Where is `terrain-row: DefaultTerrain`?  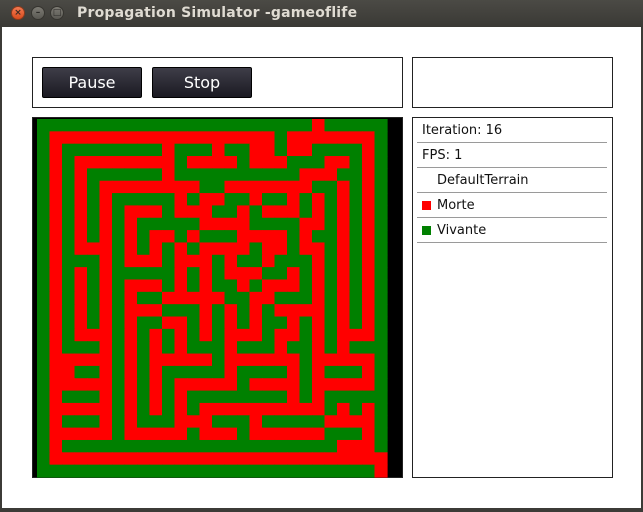
terrain-row: DefaultTerrain is located at coordinates (512, 180).